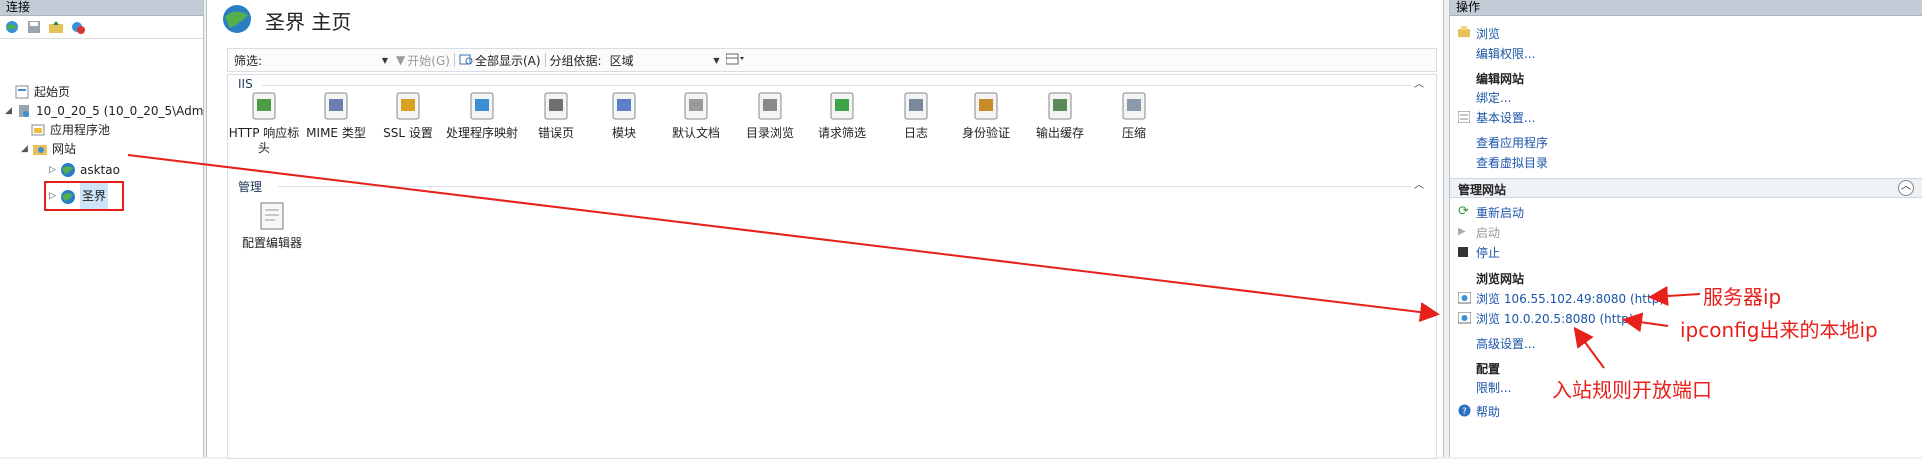  Describe the element at coordinates (1500, 279) in the screenshot. I see `browse-site-header: 浏览网站` at that location.